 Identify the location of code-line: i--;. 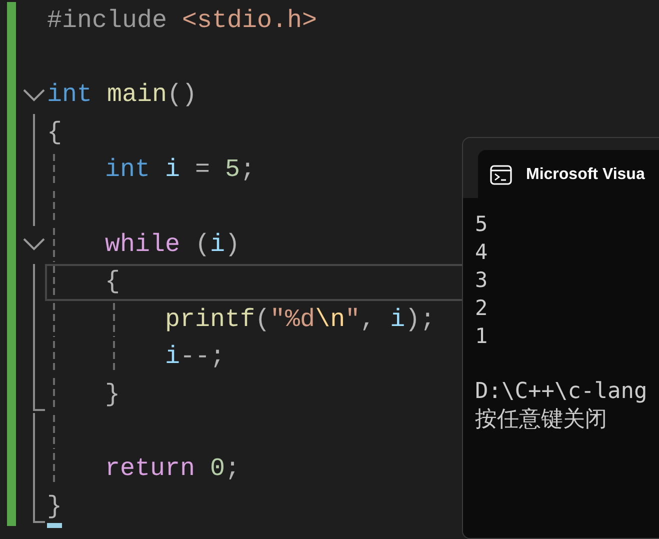
(195, 357).